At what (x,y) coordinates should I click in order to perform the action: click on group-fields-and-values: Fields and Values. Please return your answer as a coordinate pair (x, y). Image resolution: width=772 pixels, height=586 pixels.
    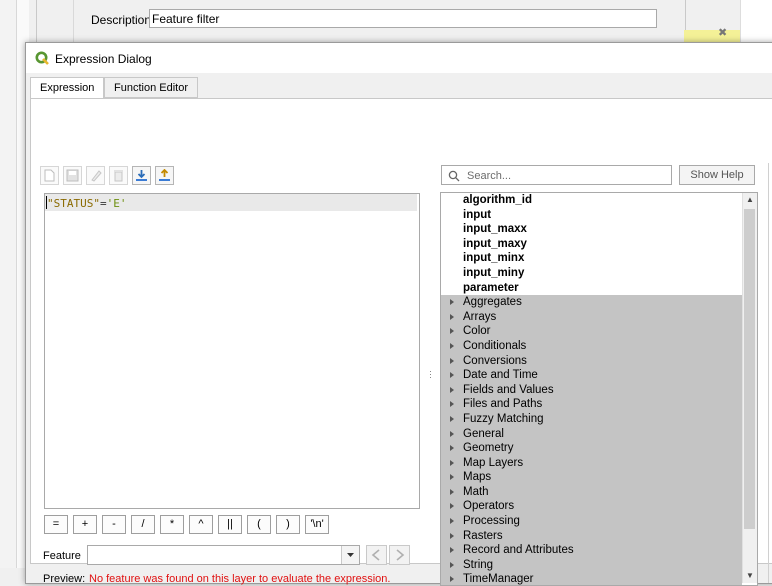
    Looking at the image, I should click on (591, 390).